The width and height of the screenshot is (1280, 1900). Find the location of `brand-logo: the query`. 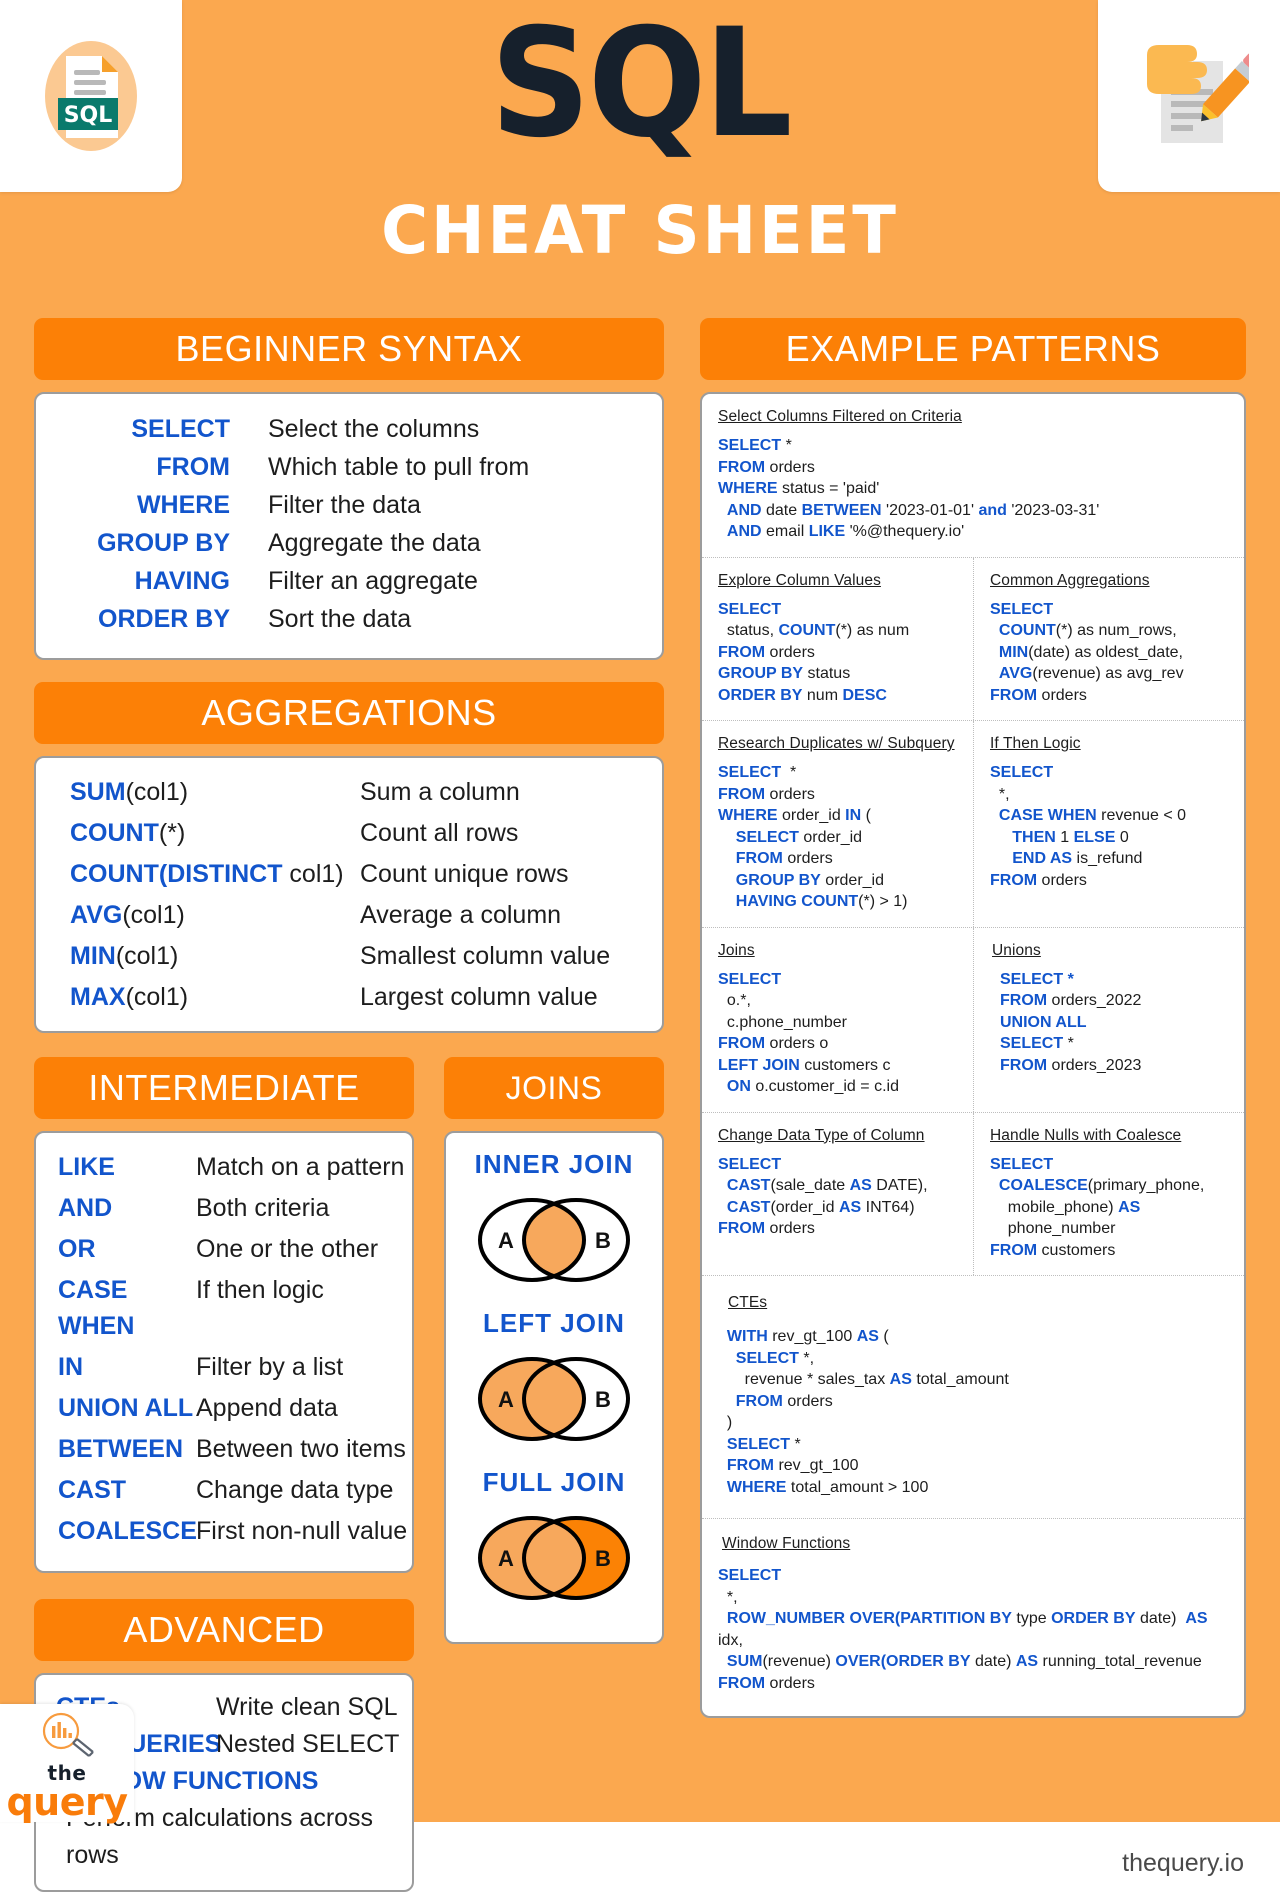

brand-logo: the query is located at coordinates (67, 1765).